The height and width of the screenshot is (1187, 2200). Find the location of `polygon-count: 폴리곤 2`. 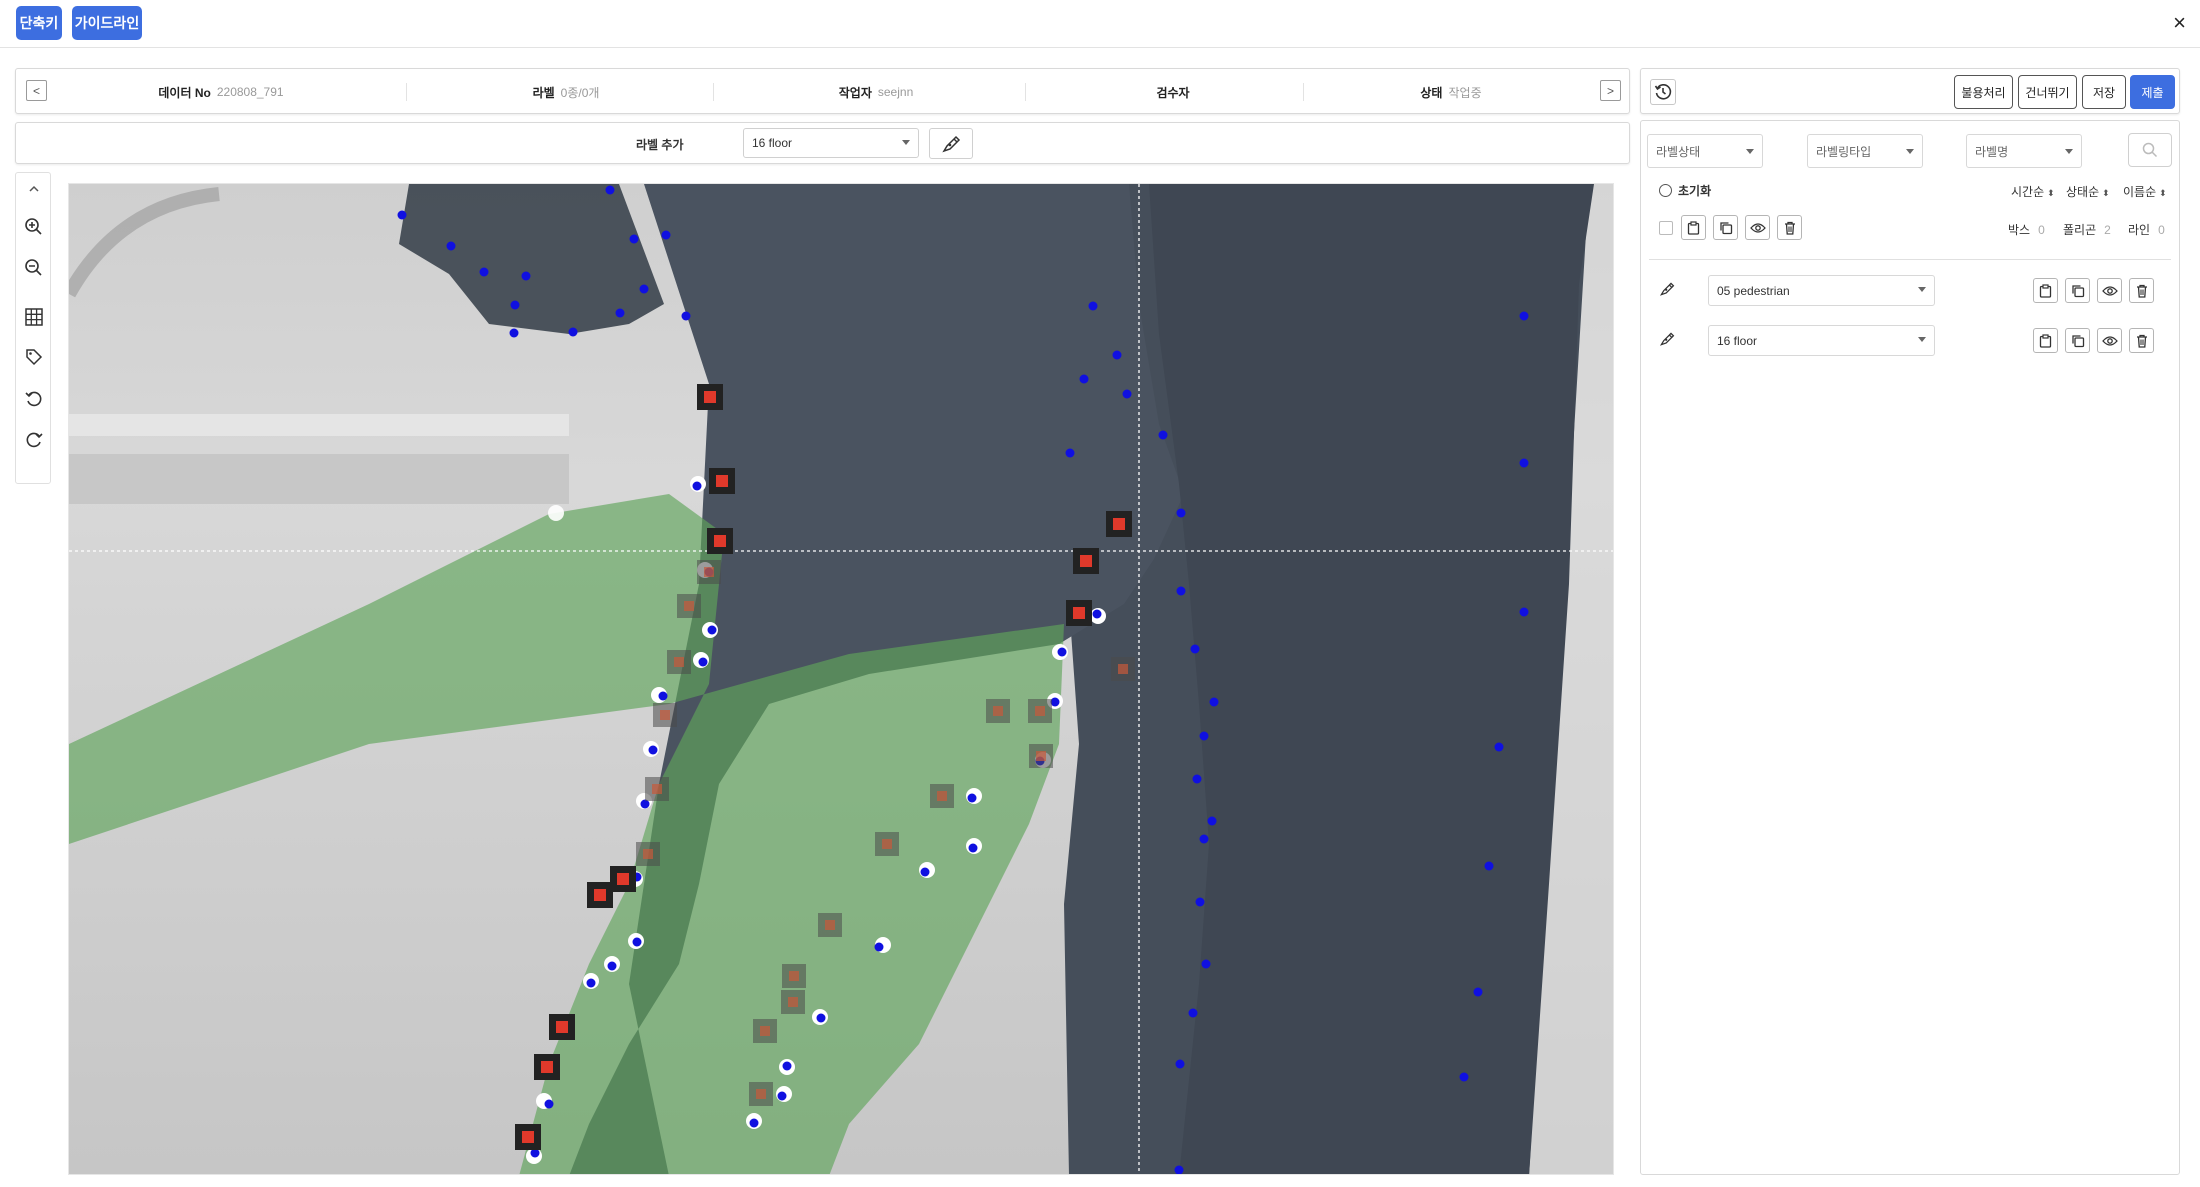

polygon-count: 폴리곤 2 is located at coordinates (2087, 229).